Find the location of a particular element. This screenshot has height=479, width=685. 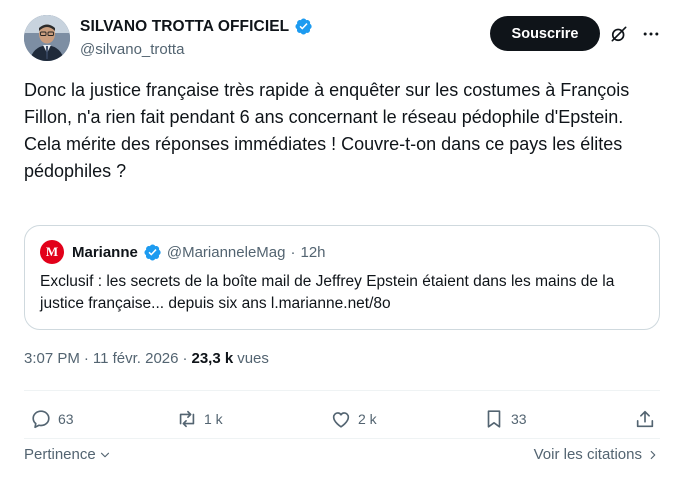

profile-photo is located at coordinates (47, 38).